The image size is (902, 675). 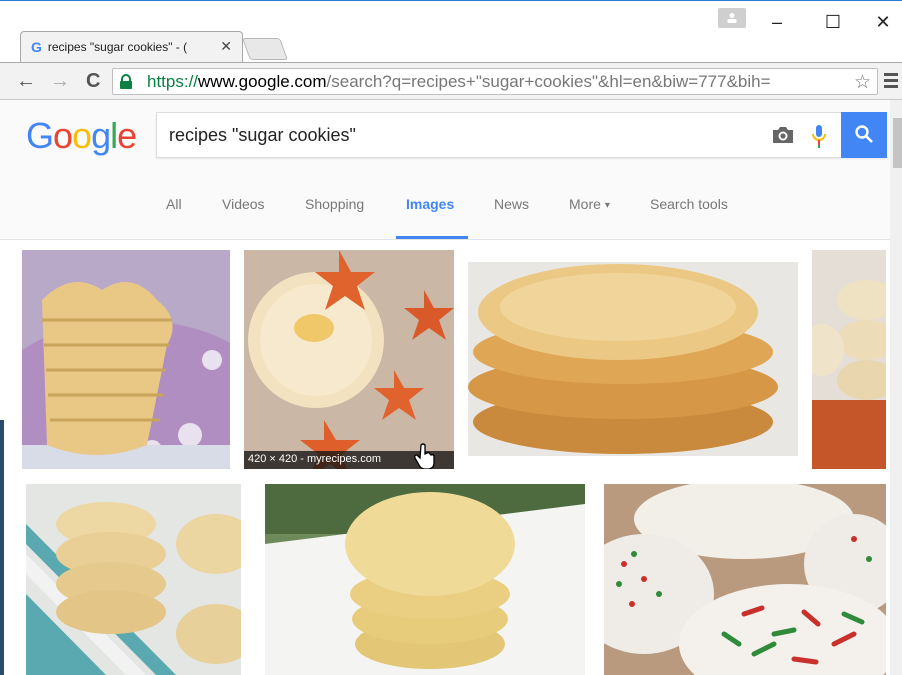 What do you see at coordinates (833, 22) in the screenshot?
I see `maximize-button: ☐` at bounding box center [833, 22].